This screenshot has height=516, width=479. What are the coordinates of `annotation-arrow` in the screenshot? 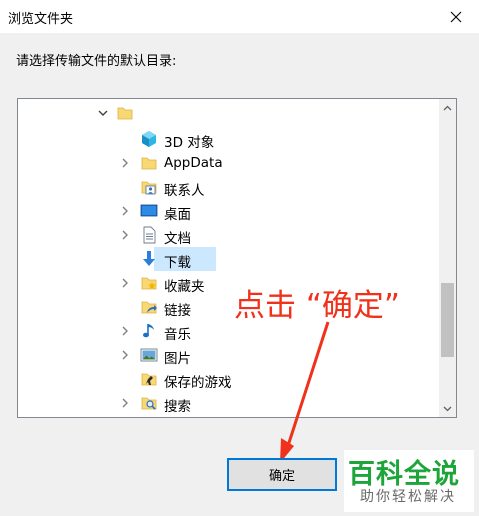 It's located at (305, 392).